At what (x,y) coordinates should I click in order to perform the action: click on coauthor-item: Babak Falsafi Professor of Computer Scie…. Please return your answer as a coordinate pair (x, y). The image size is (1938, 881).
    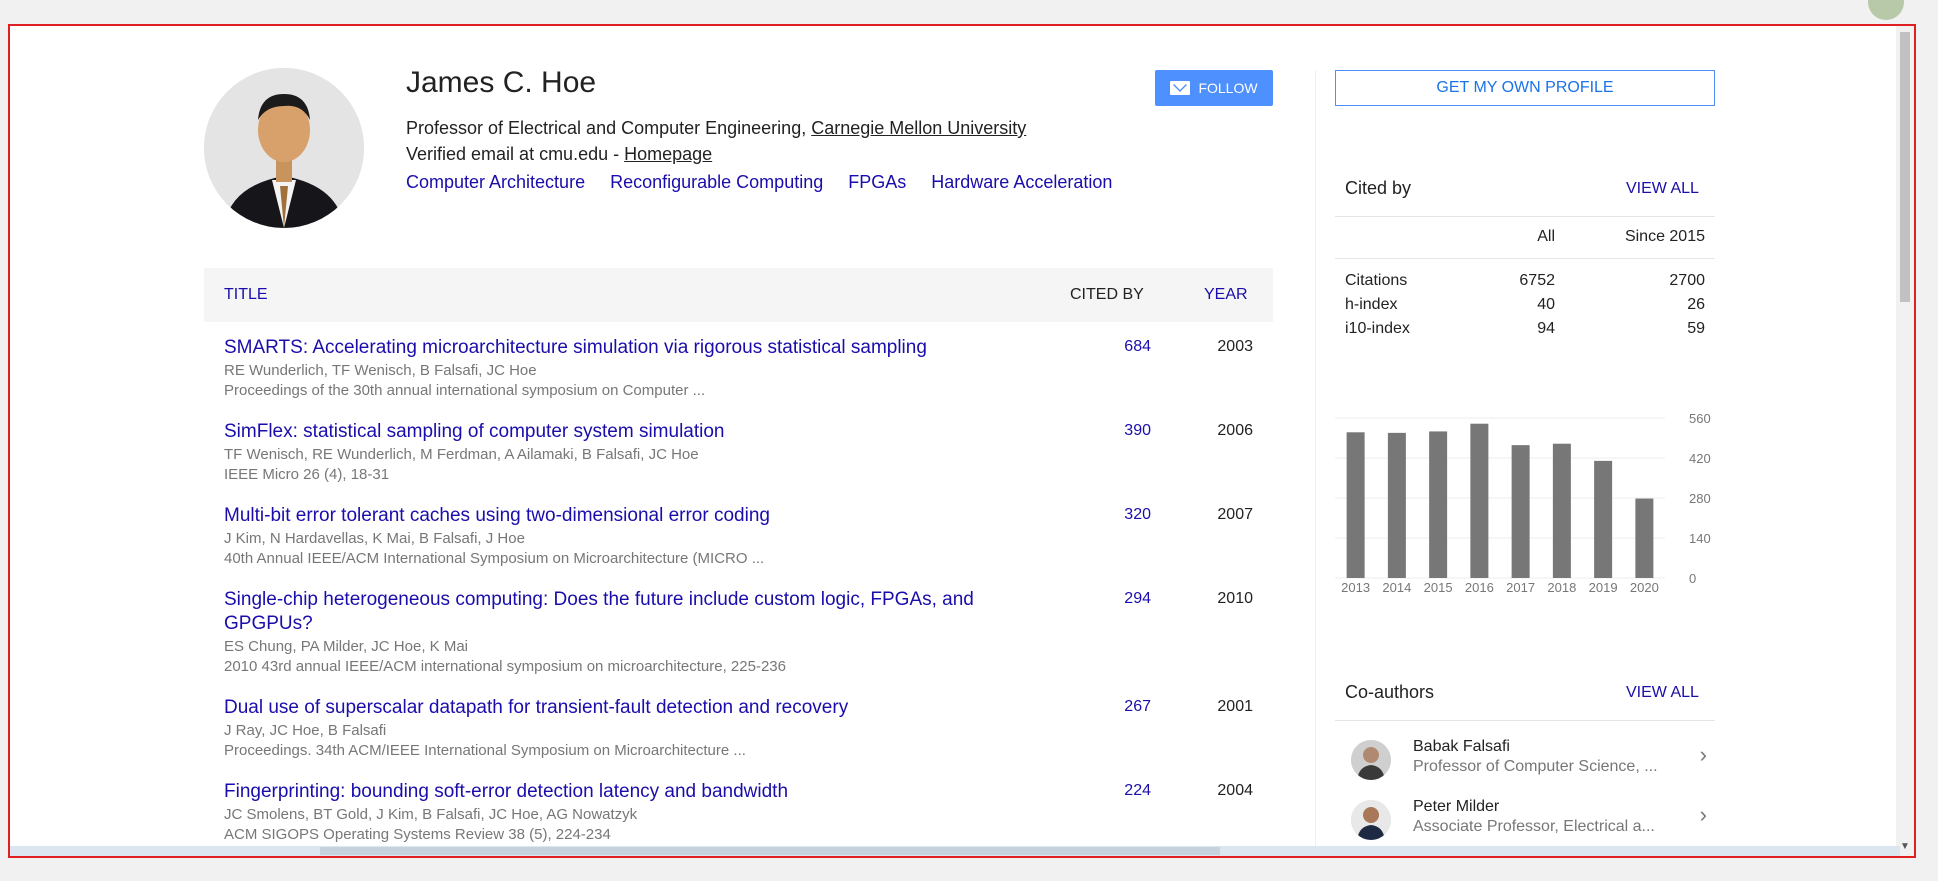
    Looking at the image, I should click on (1535, 760).